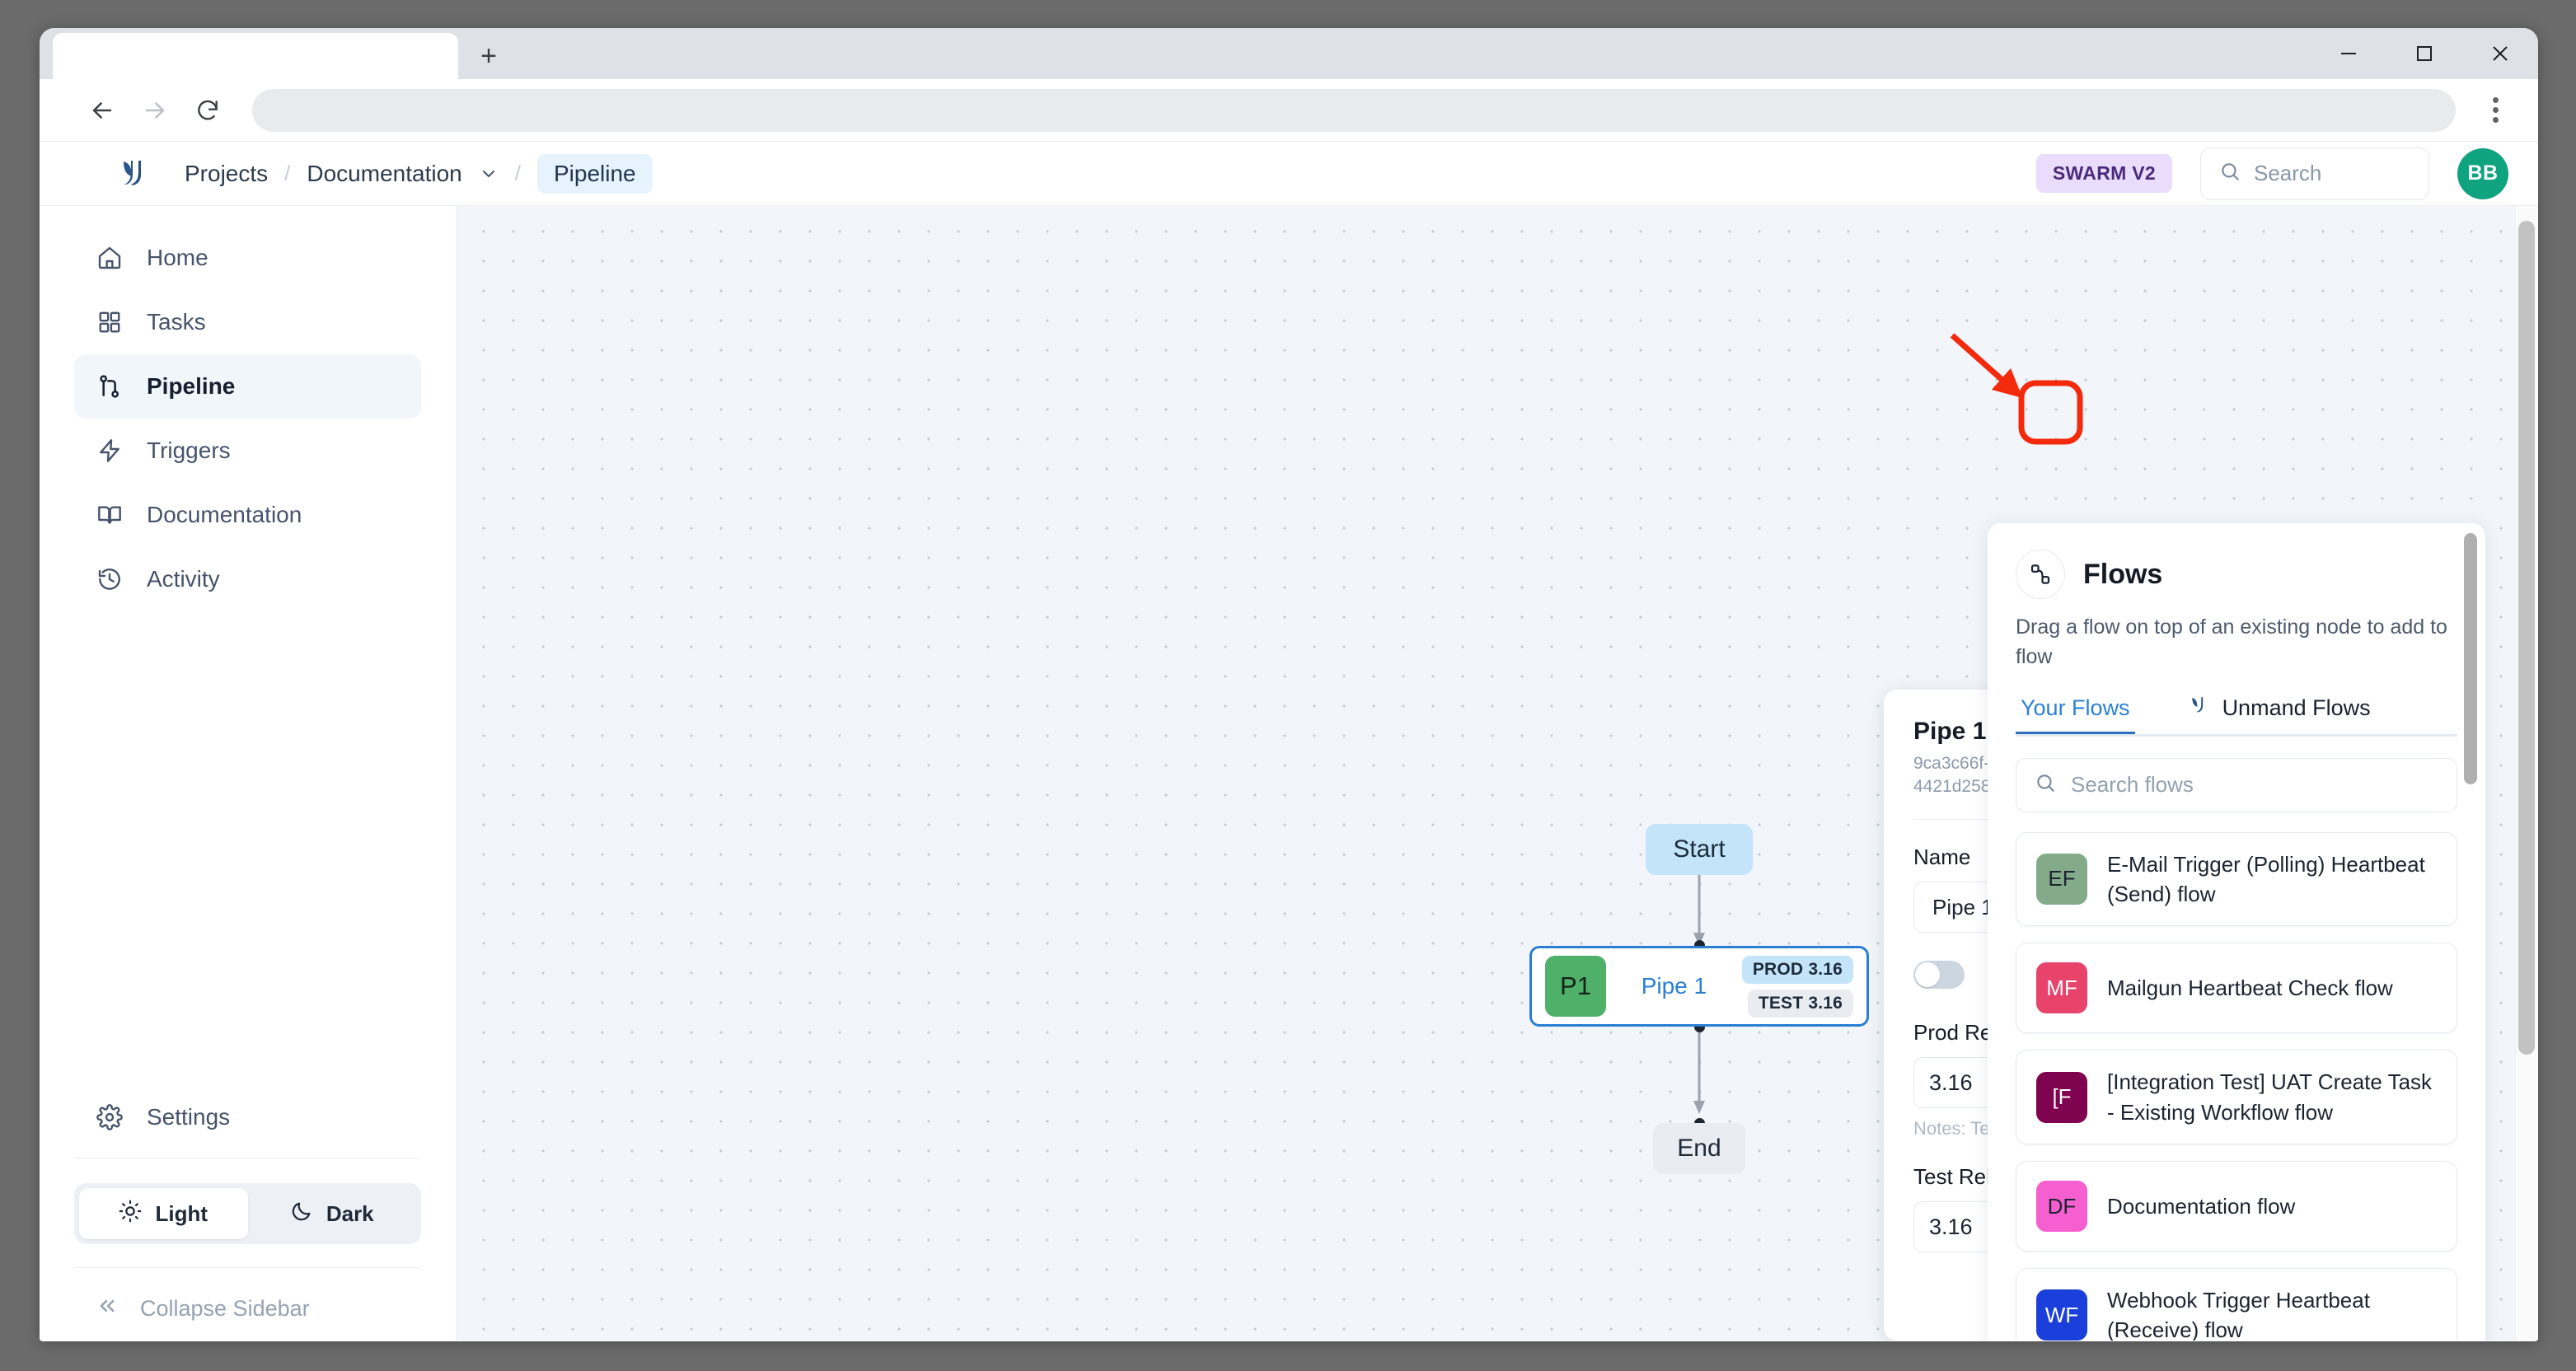 Image resolution: width=2576 pixels, height=1371 pixels. I want to click on tab-your-flows: Your Flows, so click(2075, 714).